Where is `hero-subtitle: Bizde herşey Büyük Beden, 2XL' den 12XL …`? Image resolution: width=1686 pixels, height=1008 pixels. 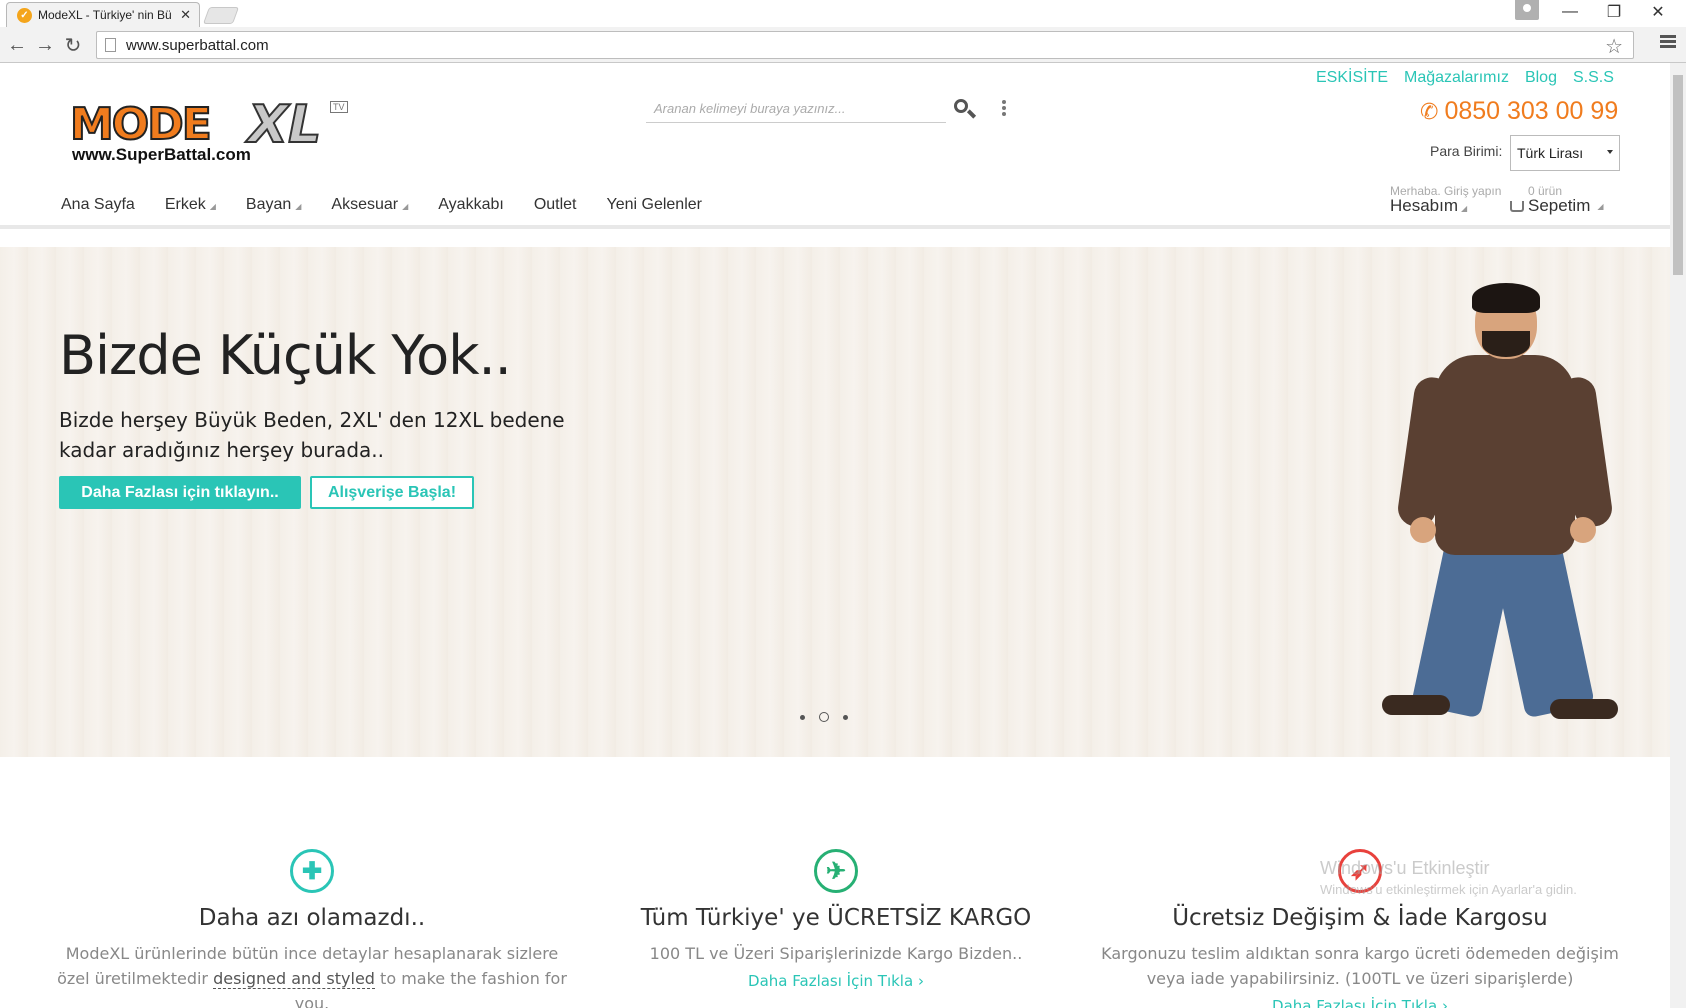 hero-subtitle: Bizde herşey Büyük Beden, 2XL' den 12XL … is located at coordinates (312, 435).